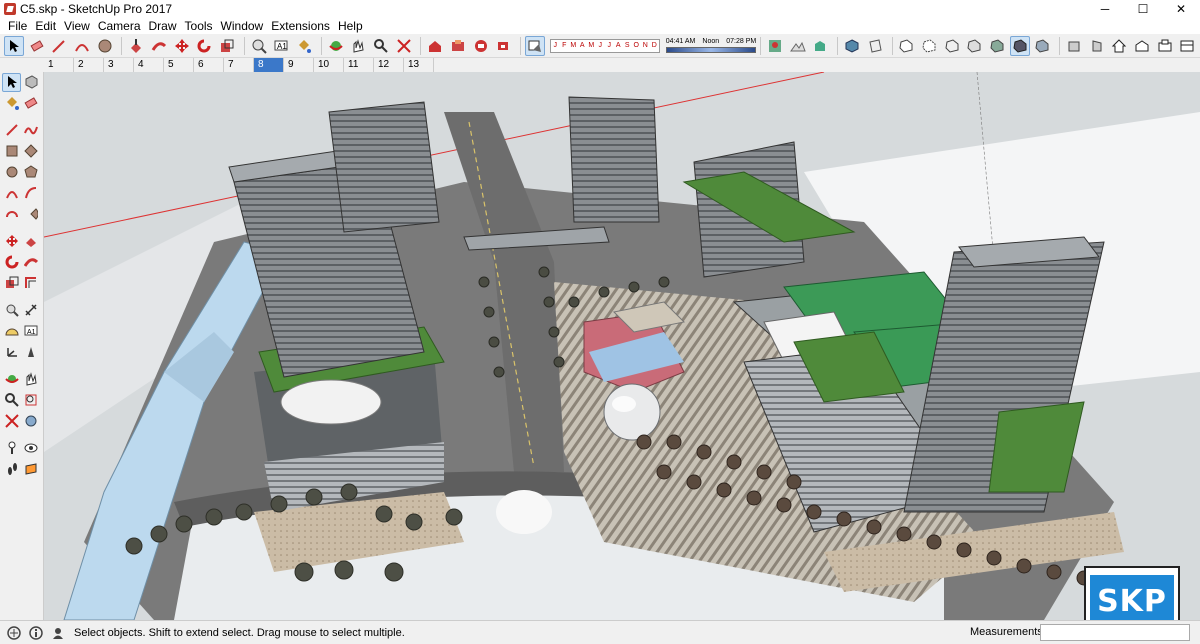 The image size is (1200, 644). Describe the element at coordinates (30, 400) in the screenshot. I see `zoom-window-tool-icon` at that location.